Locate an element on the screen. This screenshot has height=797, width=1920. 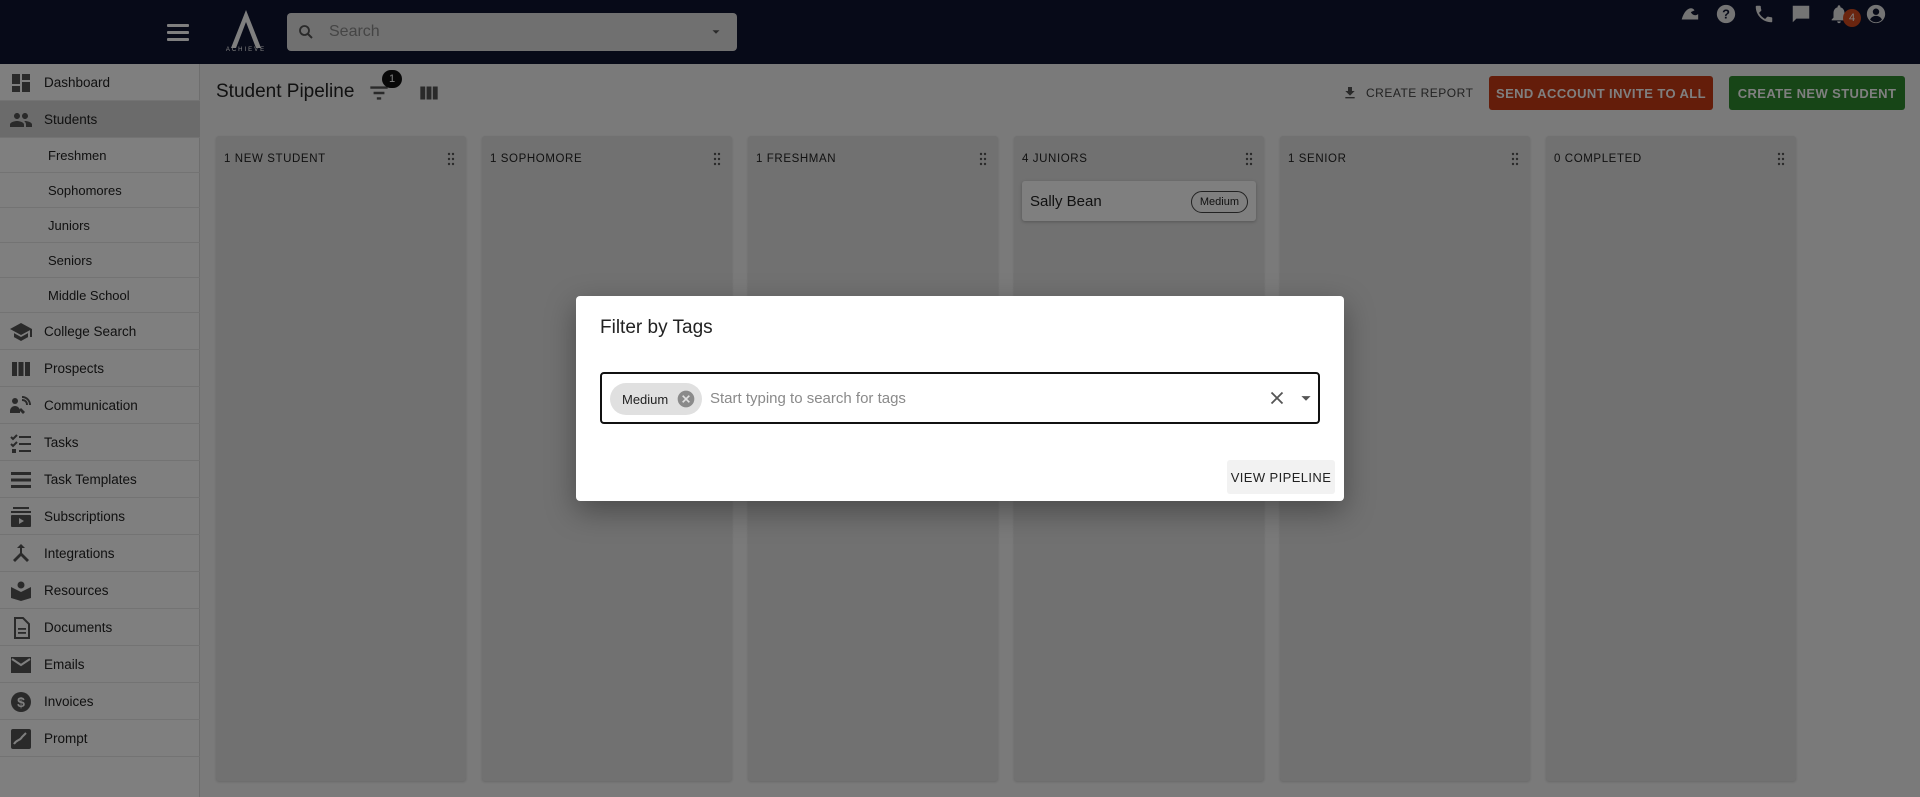
chip-label: Medium is located at coordinates (645, 399).